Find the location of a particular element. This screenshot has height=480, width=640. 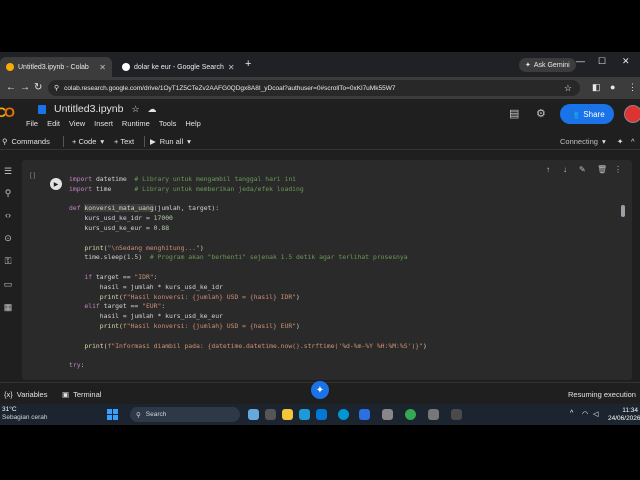

people-icon: 👥 is located at coordinates (574, 114).